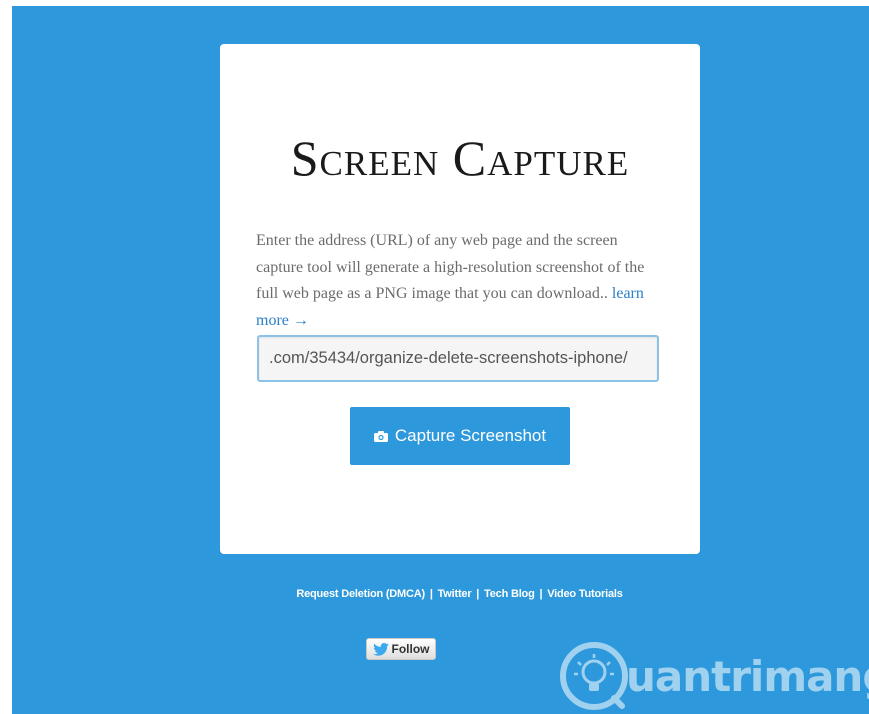 The image size is (869, 714). I want to click on twitter-follow-button: Follow, so click(401, 649).